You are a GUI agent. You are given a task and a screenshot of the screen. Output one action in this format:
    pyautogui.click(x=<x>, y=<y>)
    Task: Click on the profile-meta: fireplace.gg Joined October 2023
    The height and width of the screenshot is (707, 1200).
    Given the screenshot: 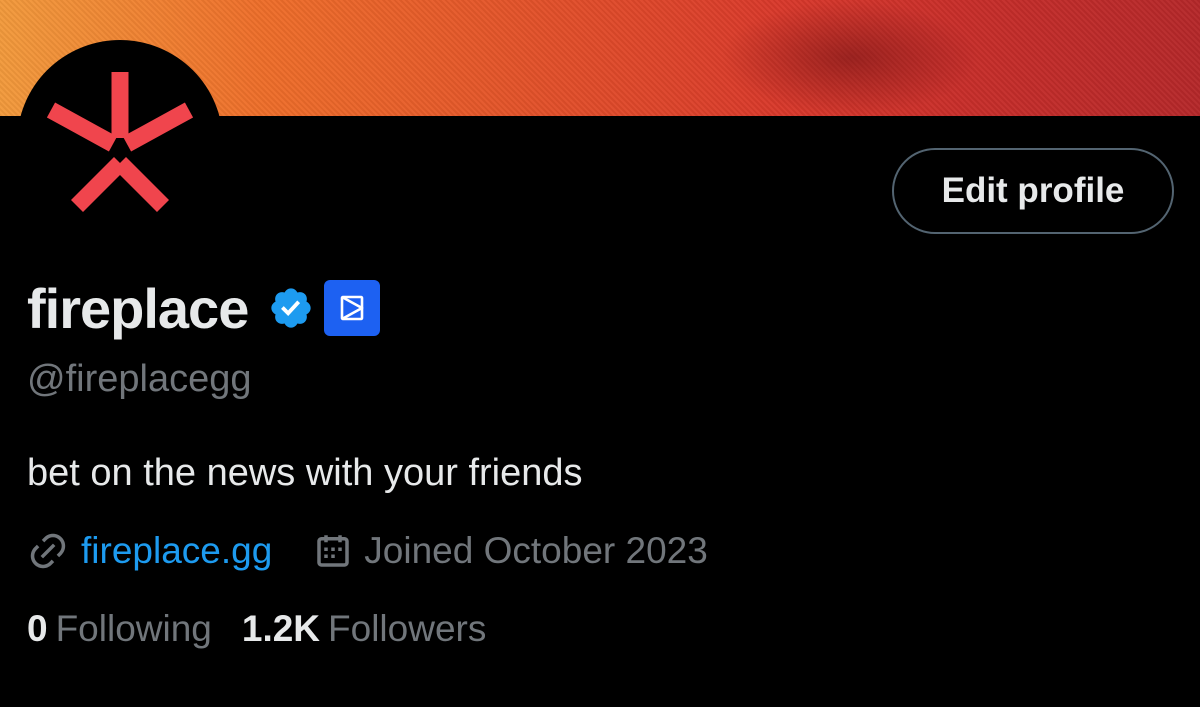 What is the action you would take?
    pyautogui.click(x=367, y=551)
    